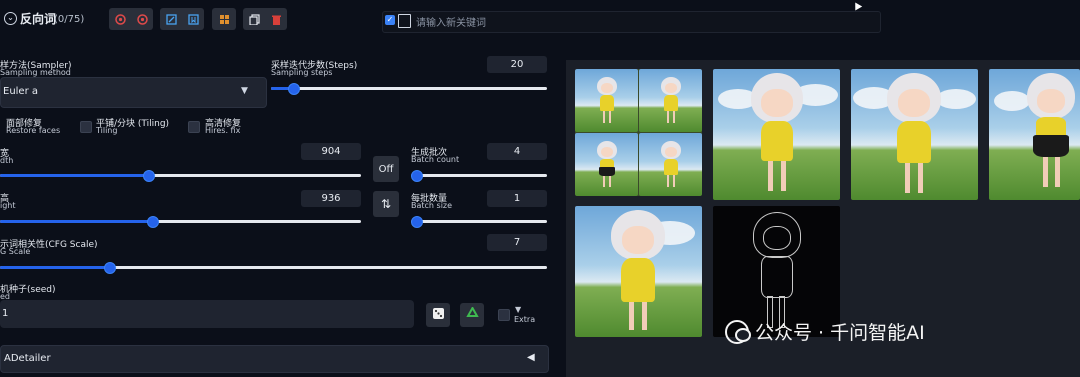 This screenshot has width=1080, height=377. I want to click on swap-dimensions-button: ⇅, so click(386, 204).